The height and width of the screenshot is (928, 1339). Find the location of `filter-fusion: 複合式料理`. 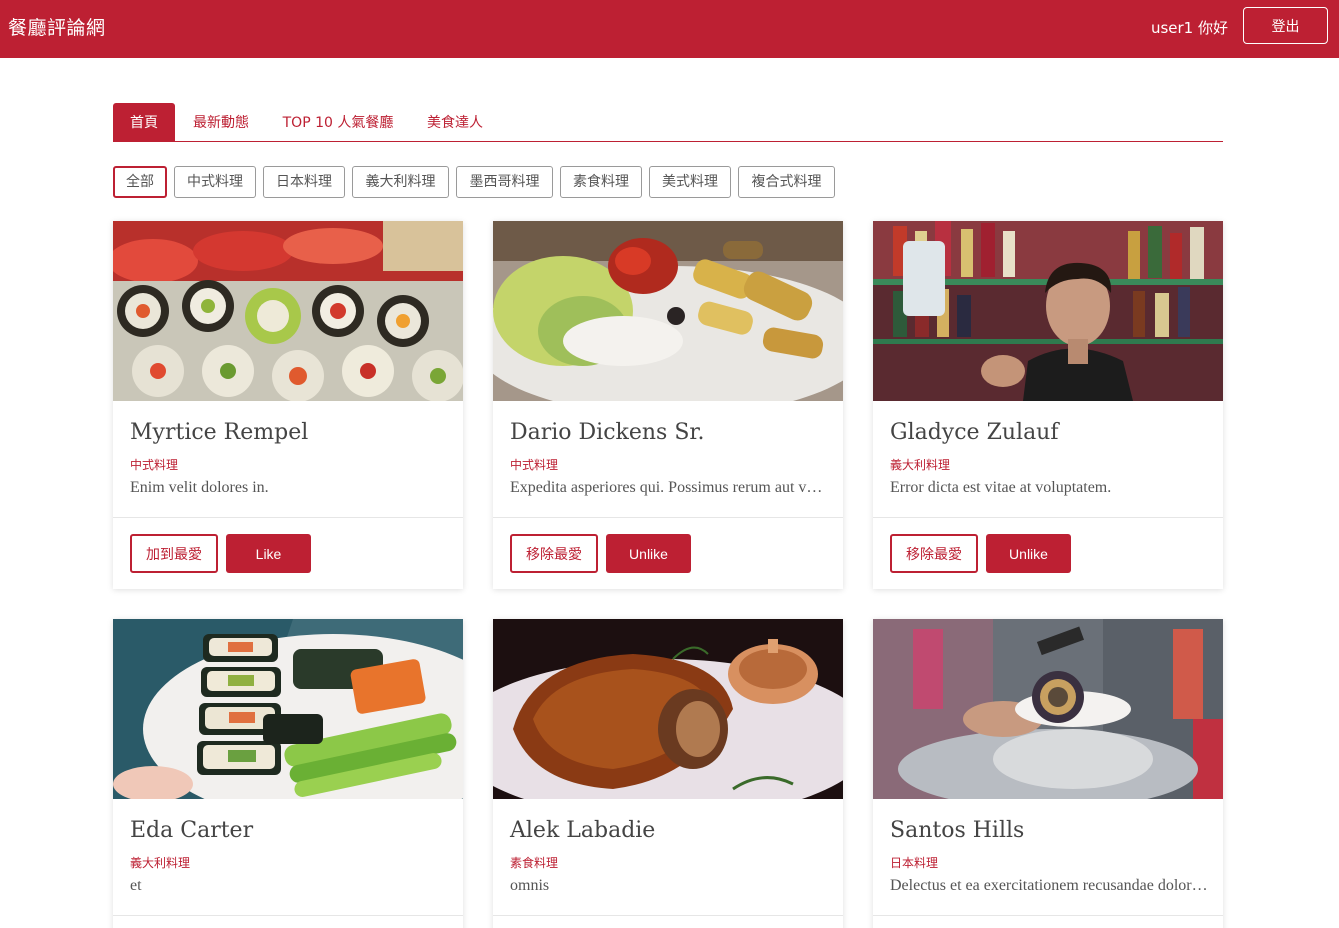

filter-fusion: 複合式料理 is located at coordinates (786, 182).